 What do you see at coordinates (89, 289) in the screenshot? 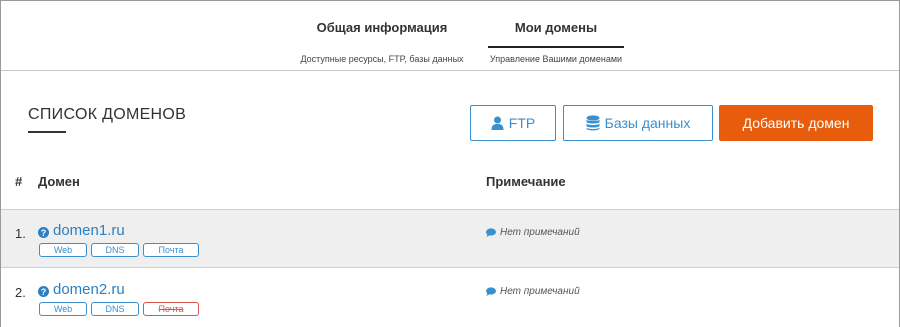
I see `domain-link: domen2.ru` at bounding box center [89, 289].